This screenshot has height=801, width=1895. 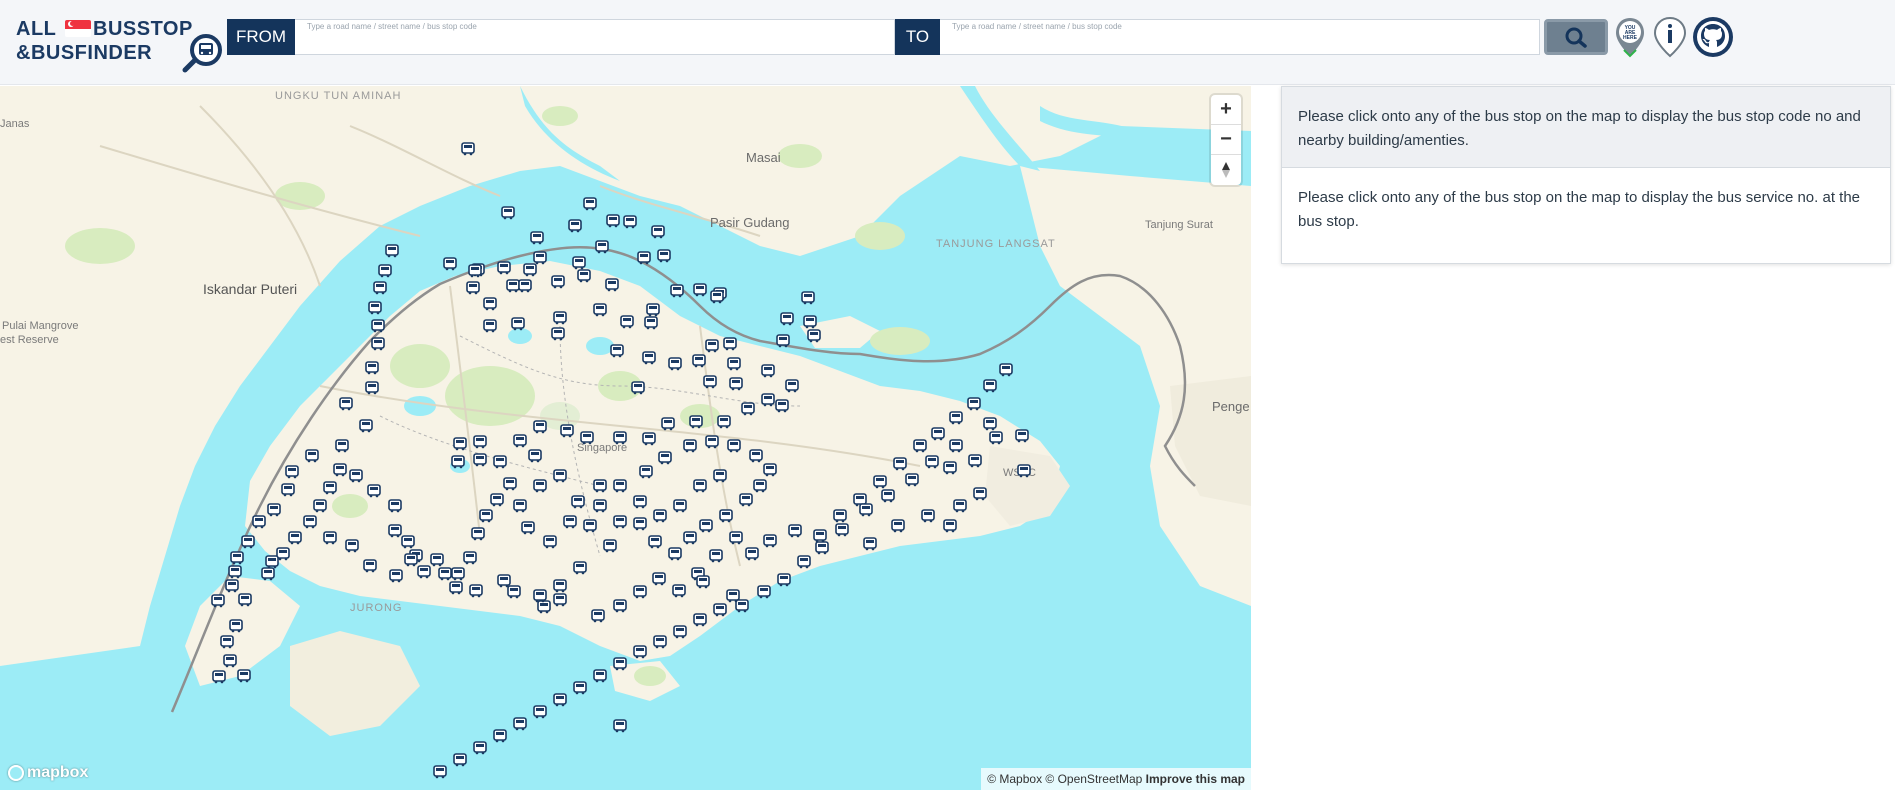 I want to click on you-are-here-button: YOU ARE HERE, so click(x=1630, y=37).